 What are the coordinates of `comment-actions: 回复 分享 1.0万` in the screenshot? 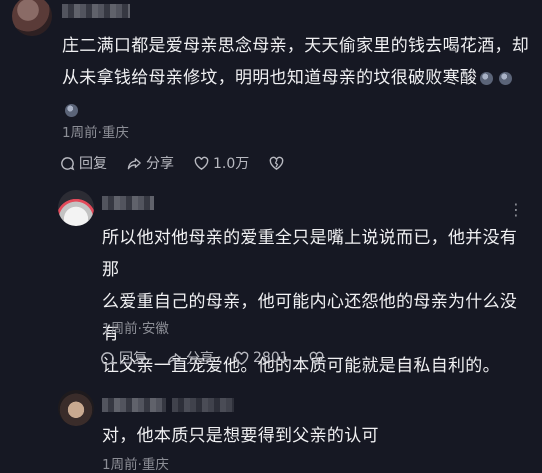 It's located at (182, 163).